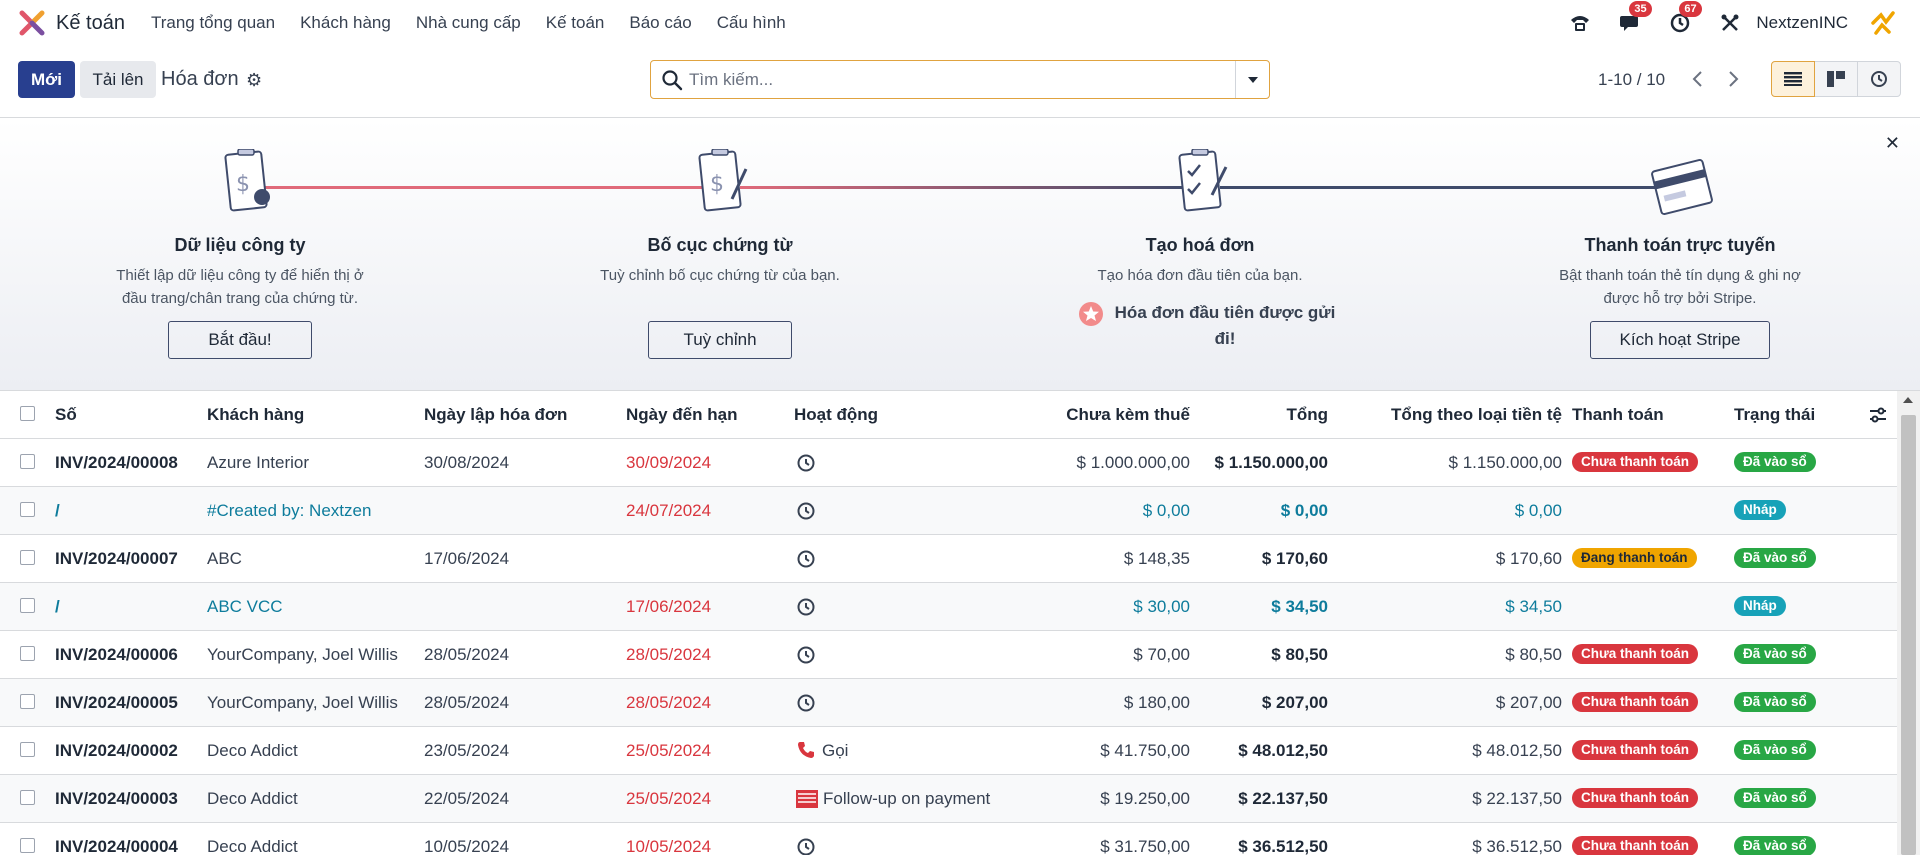  What do you see at coordinates (116, 654) in the screenshot?
I see `invoice-number: INV/2024/00006` at bounding box center [116, 654].